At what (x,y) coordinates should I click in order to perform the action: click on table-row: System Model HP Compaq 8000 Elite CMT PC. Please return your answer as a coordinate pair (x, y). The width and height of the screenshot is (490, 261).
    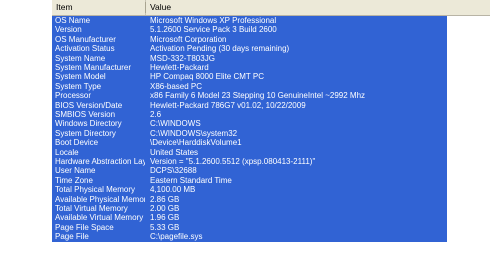
    Looking at the image, I should click on (249, 77).